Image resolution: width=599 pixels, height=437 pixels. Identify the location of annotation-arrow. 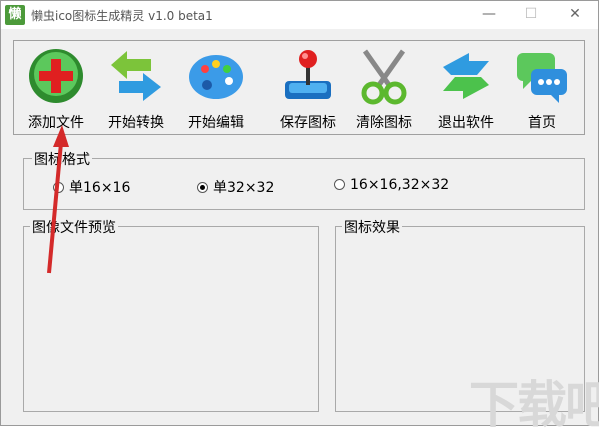
(58, 199).